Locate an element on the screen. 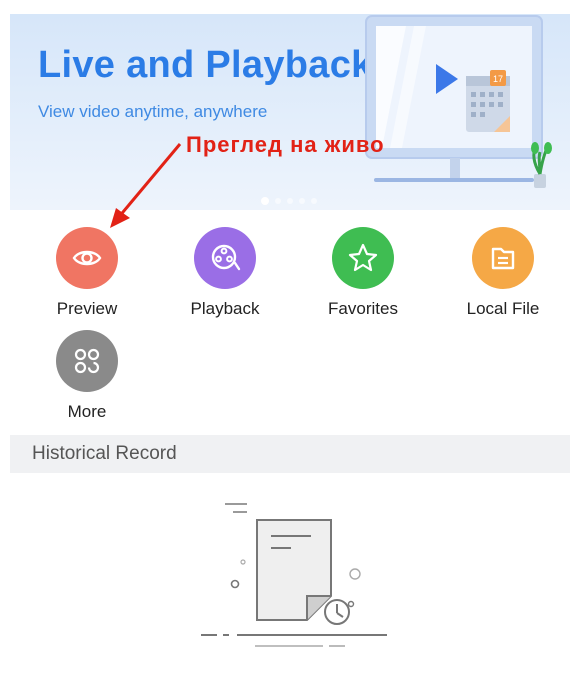 The image size is (570, 678). clock-icon is located at coordinates (337, 612).